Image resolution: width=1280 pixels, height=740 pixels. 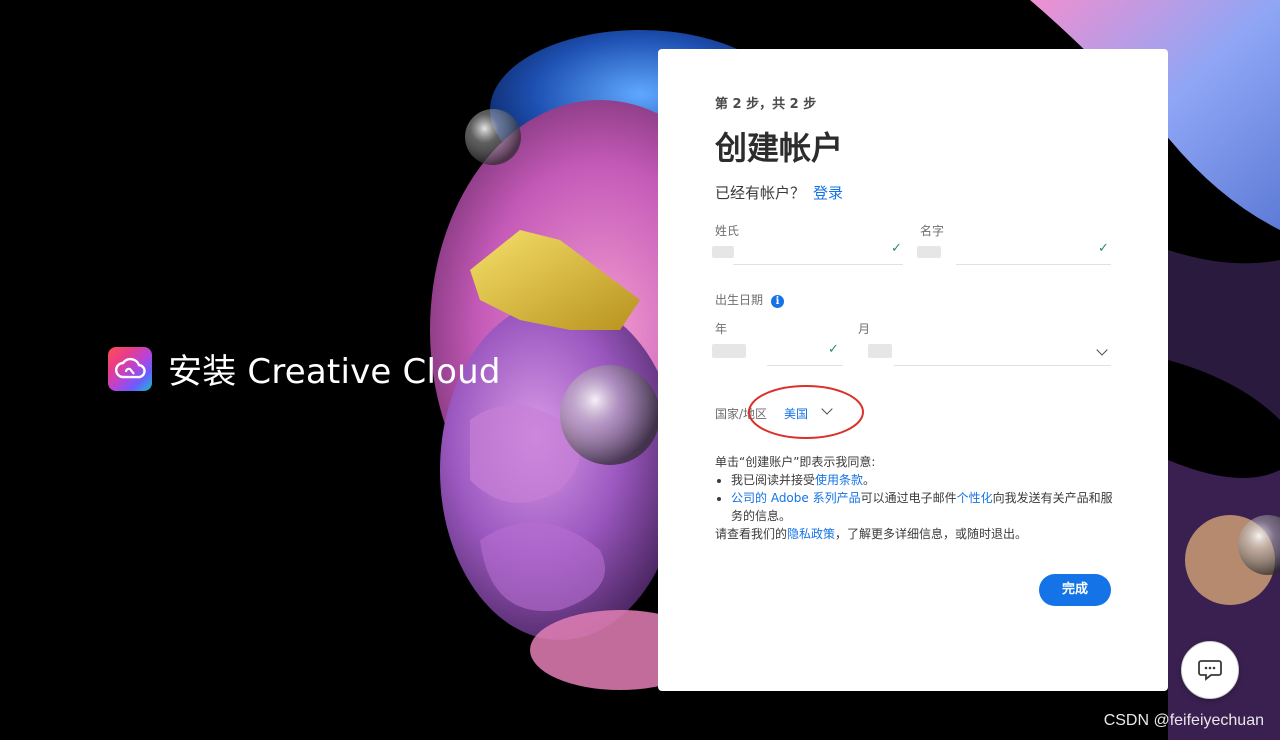 What do you see at coordinates (932, 231) in the screenshot?
I see `first-name-label: 名字` at bounding box center [932, 231].